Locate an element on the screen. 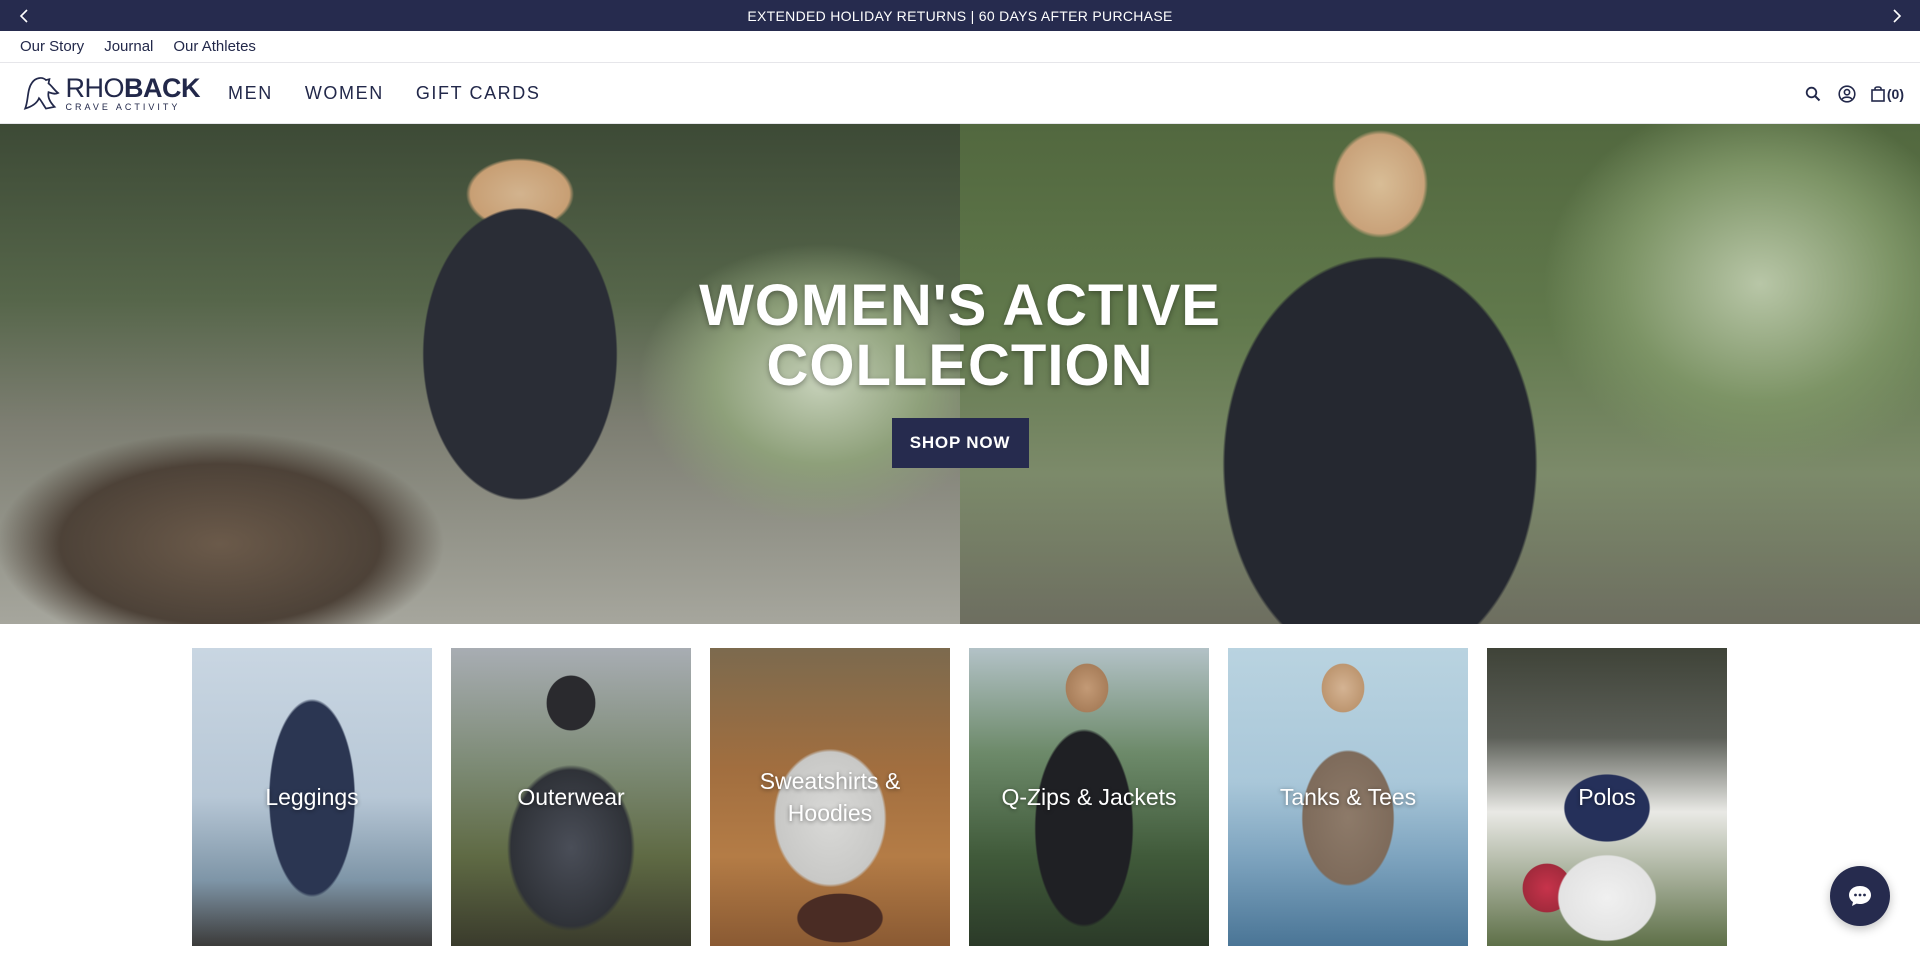  journal-link: Journal is located at coordinates (128, 46).